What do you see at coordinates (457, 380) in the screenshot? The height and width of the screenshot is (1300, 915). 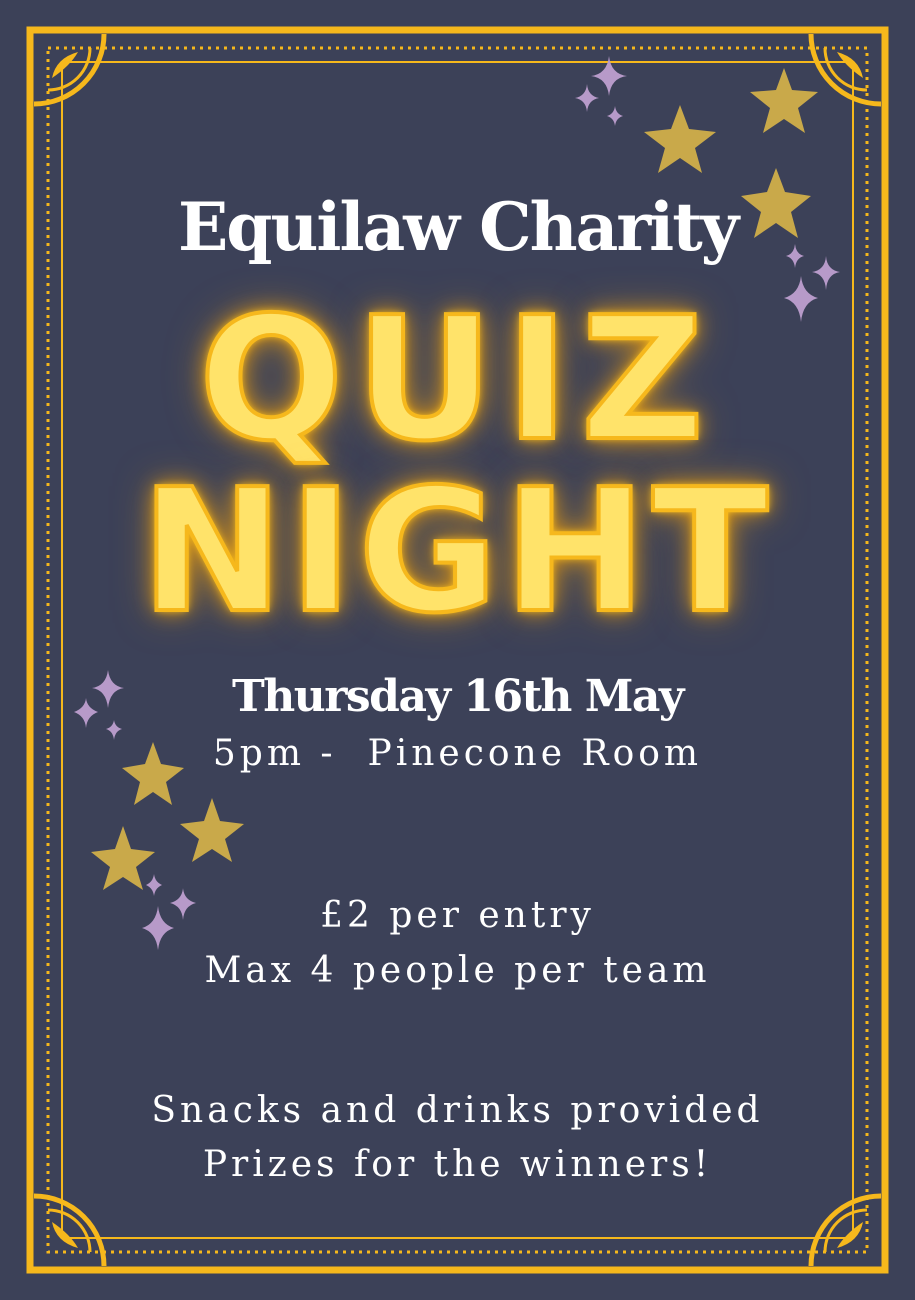 I see `title-quiz: QUIZ` at bounding box center [457, 380].